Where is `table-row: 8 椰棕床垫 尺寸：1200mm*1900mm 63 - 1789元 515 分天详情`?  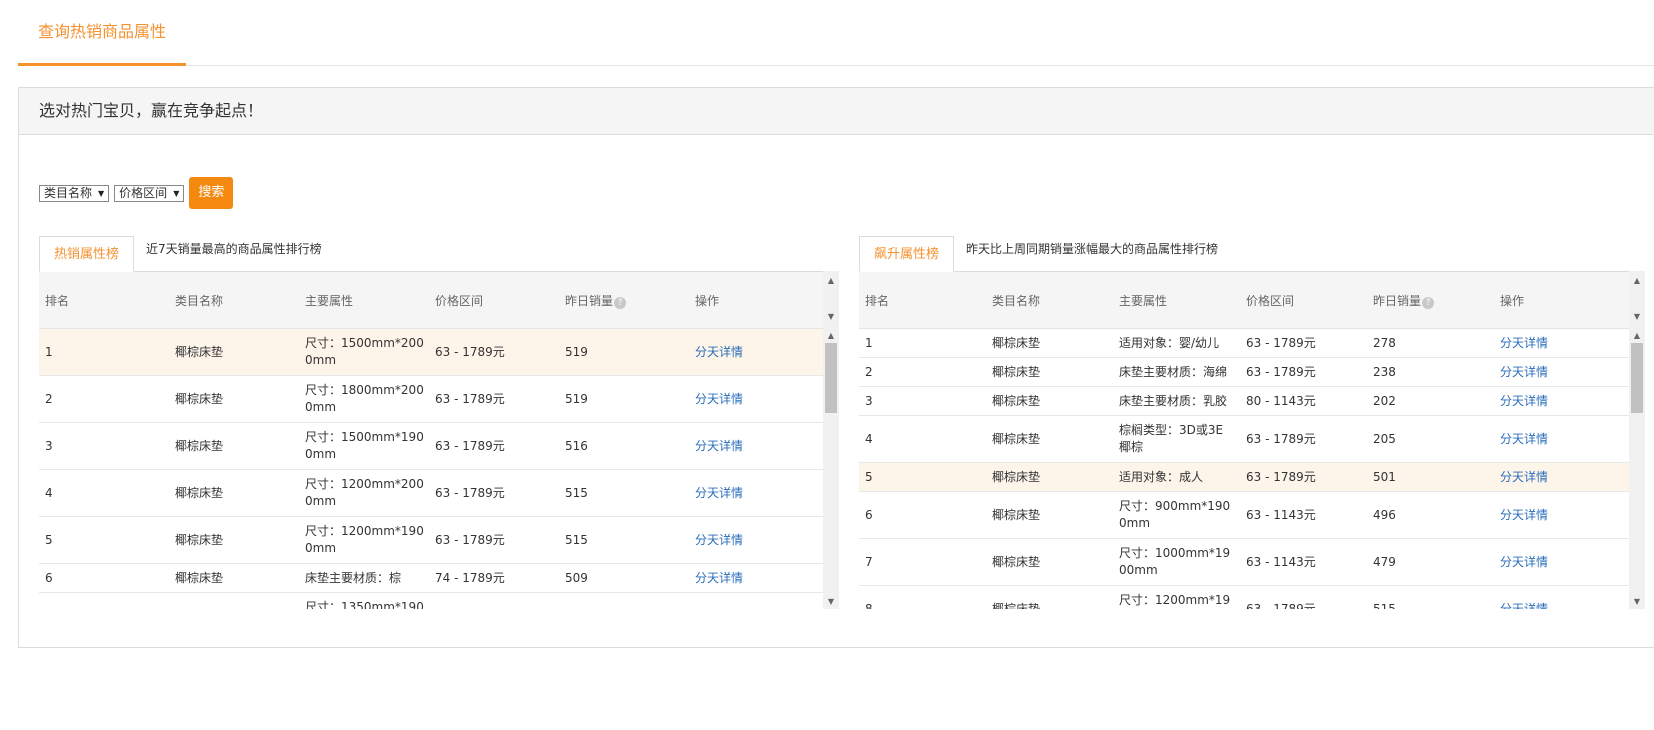
table-row: 8 椰棕床垫 尺寸：1200mm*1900mm 63 - 1789元 515 分天详情 is located at coordinates (1244, 597).